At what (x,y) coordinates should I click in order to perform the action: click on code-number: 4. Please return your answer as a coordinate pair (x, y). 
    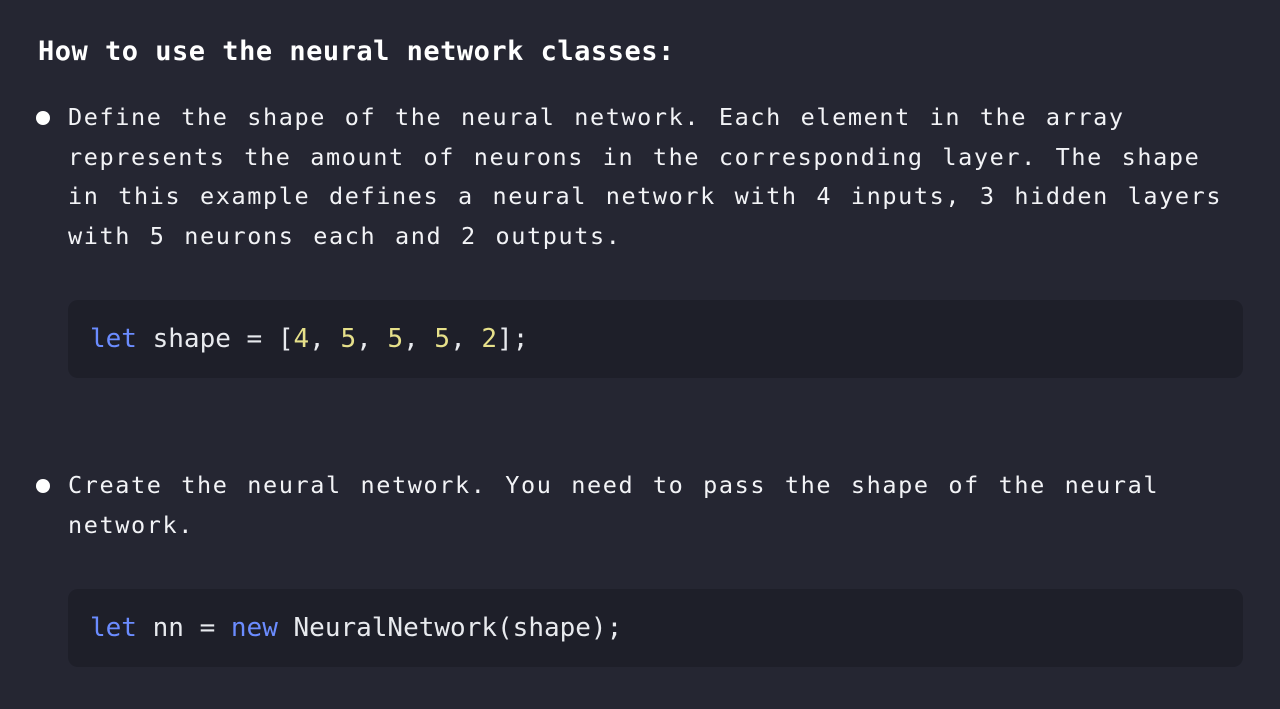
    Looking at the image, I should click on (301, 339).